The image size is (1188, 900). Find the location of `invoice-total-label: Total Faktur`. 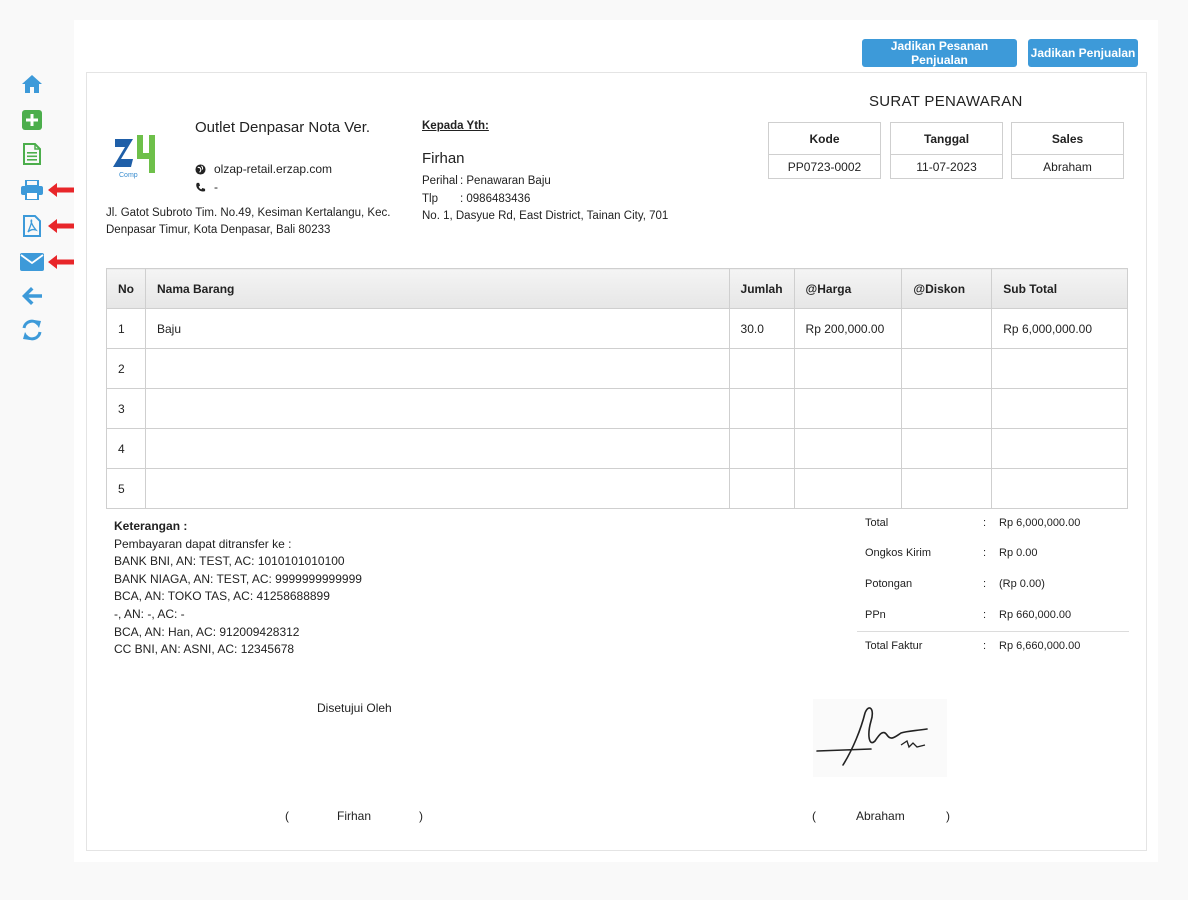

invoice-total-label: Total Faktur is located at coordinates (894, 646).